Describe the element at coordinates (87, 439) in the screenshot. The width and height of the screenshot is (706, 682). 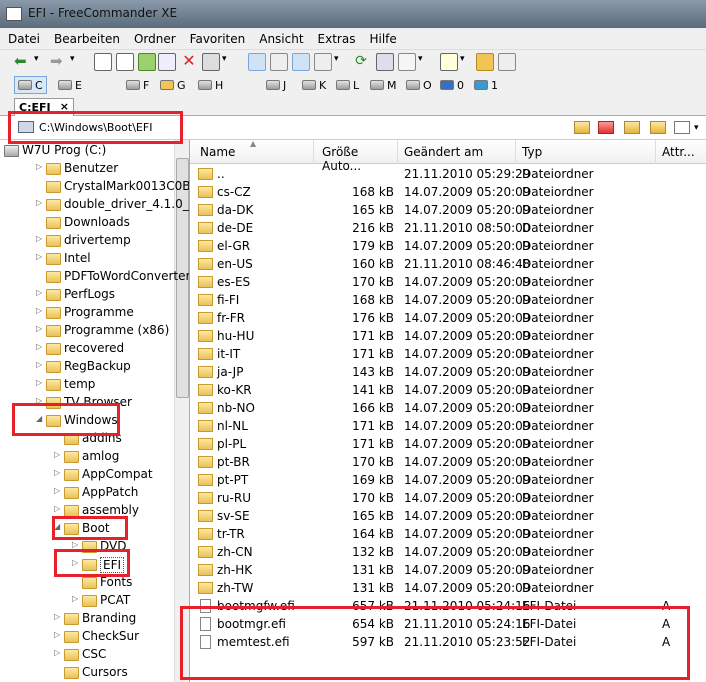
I see `tree-item: addins` at that location.